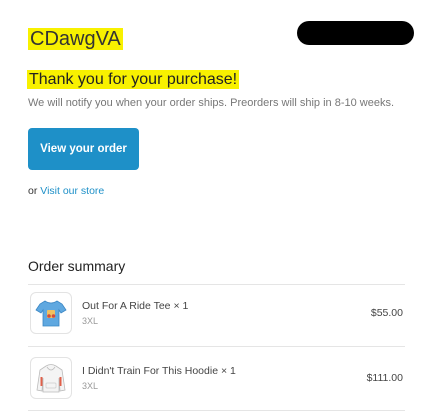 This screenshot has height=414, width=443. Describe the element at coordinates (72, 191) in the screenshot. I see `visit-store-link: Visit our store` at that location.